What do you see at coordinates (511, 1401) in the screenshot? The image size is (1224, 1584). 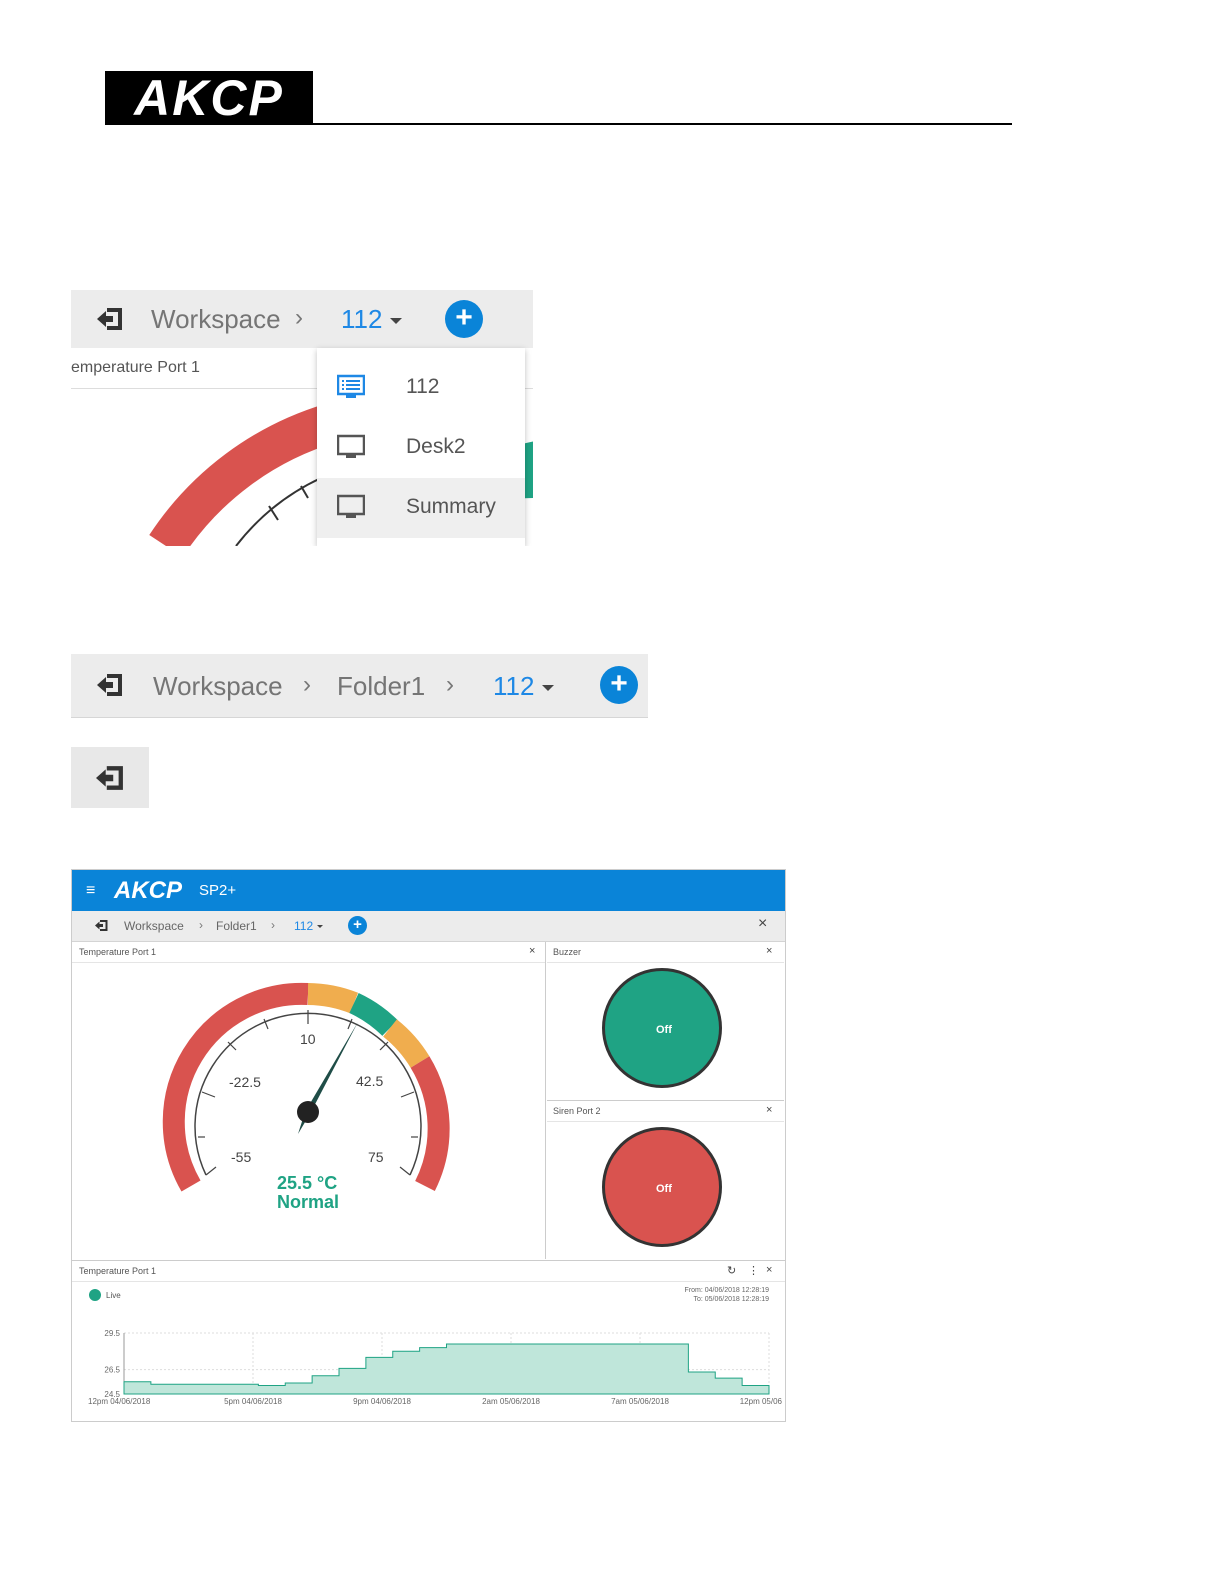 I see `x-tick-label: 2am 05/06/2018` at bounding box center [511, 1401].